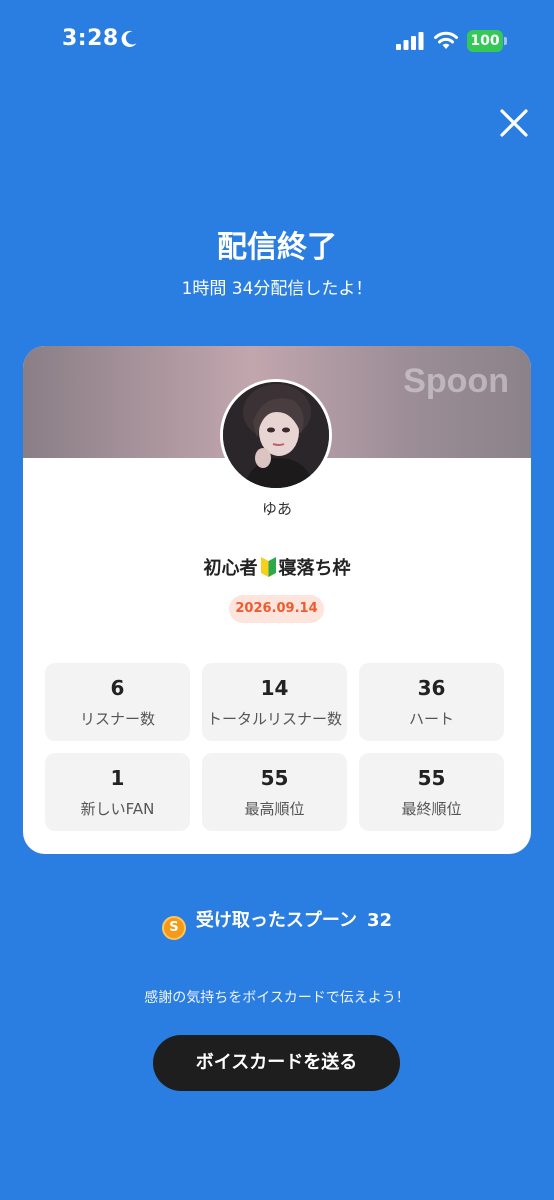 This screenshot has width=554, height=1200. What do you see at coordinates (277, 998) in the screenshot?
I see `thanks-message: 感謝の気持ちをボイスカードで伝えよう！` at bounding box center [277, 998].